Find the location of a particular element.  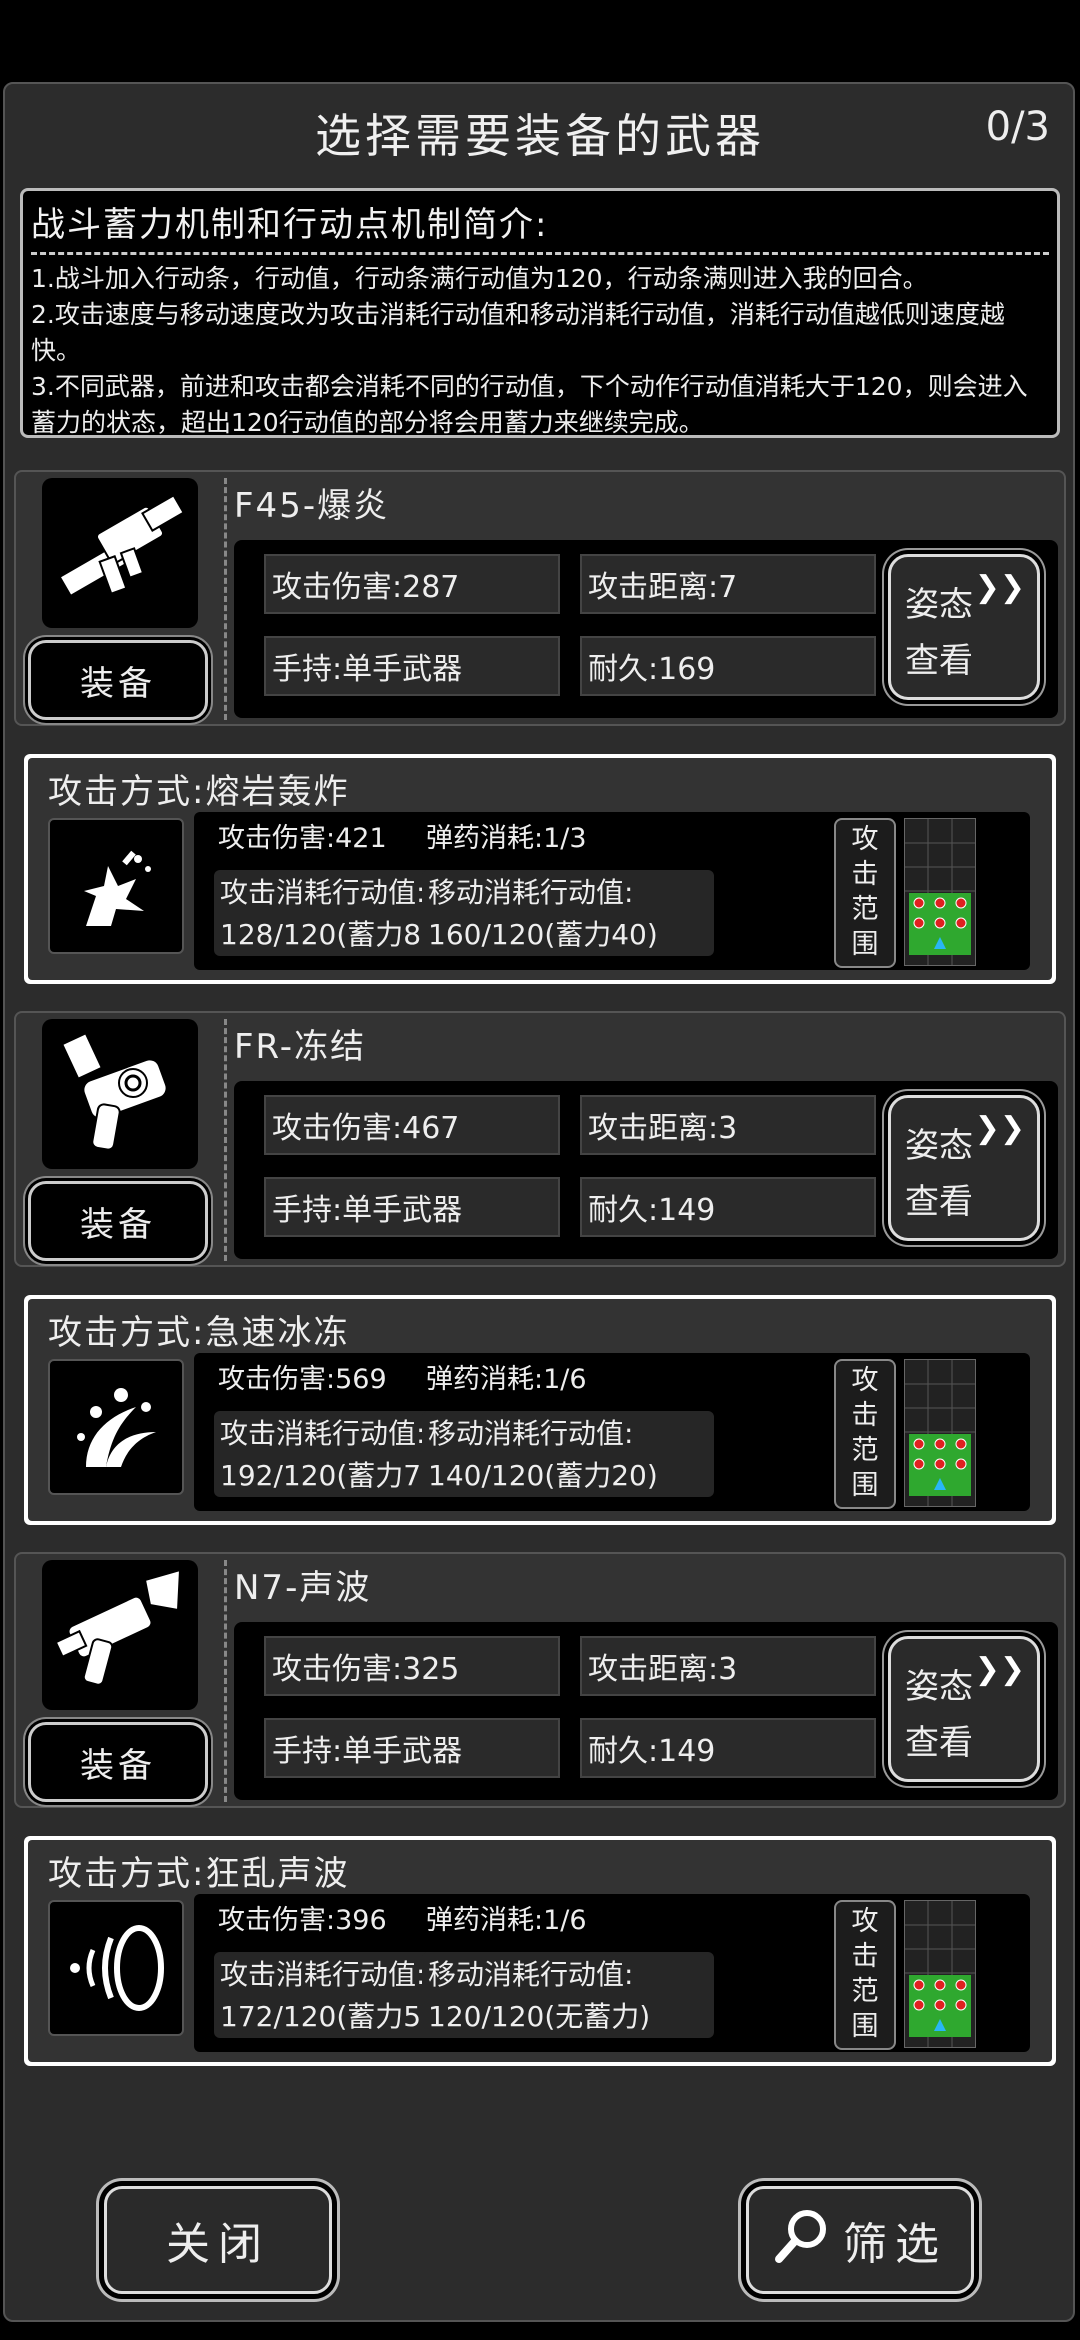

stat-durability: 耐久:169 is located at coordinates (728, 666).